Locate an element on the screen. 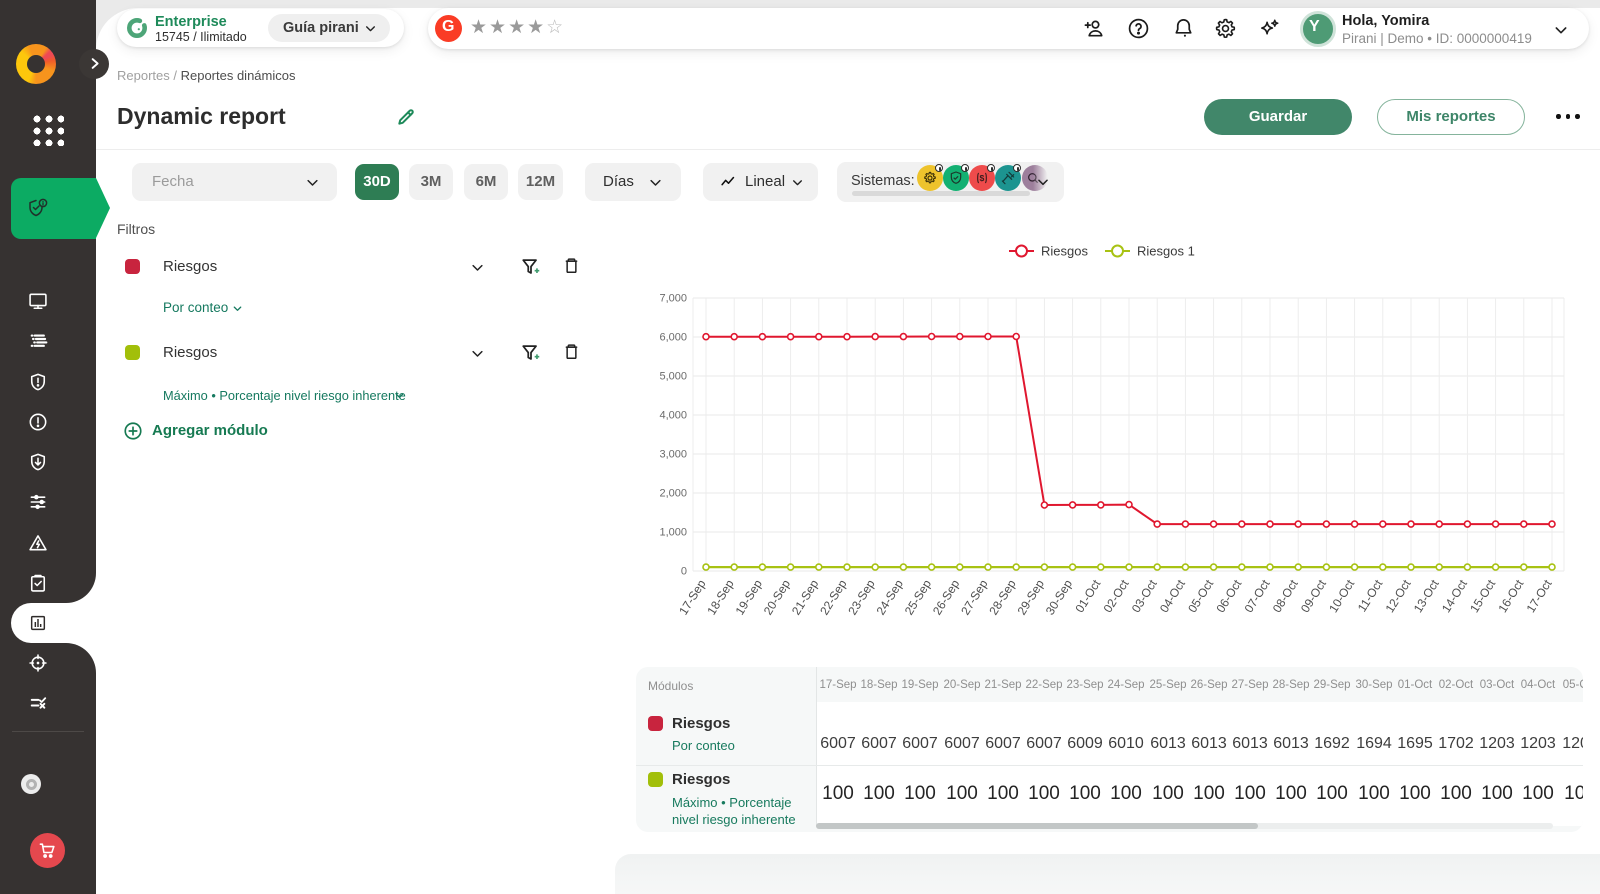 The height and width of the screenshot is (894, 1600). svg-text: 18-Sep is located at coordinates (720, 597).